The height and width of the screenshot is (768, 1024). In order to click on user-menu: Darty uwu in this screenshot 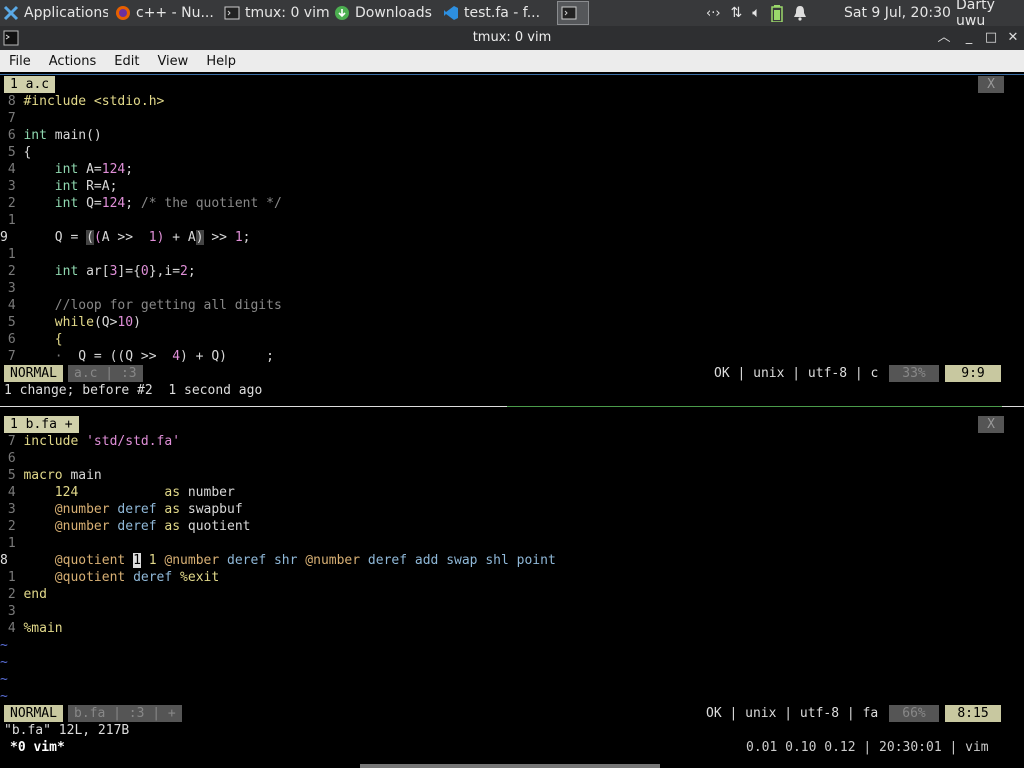, I will do `click(990, 14)`.